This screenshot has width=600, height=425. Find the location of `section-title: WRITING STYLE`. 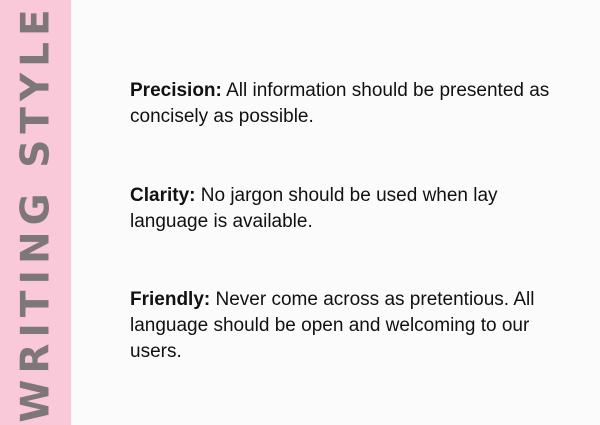

section-title: WRITING STYLE is located at coordinates (36, 213).